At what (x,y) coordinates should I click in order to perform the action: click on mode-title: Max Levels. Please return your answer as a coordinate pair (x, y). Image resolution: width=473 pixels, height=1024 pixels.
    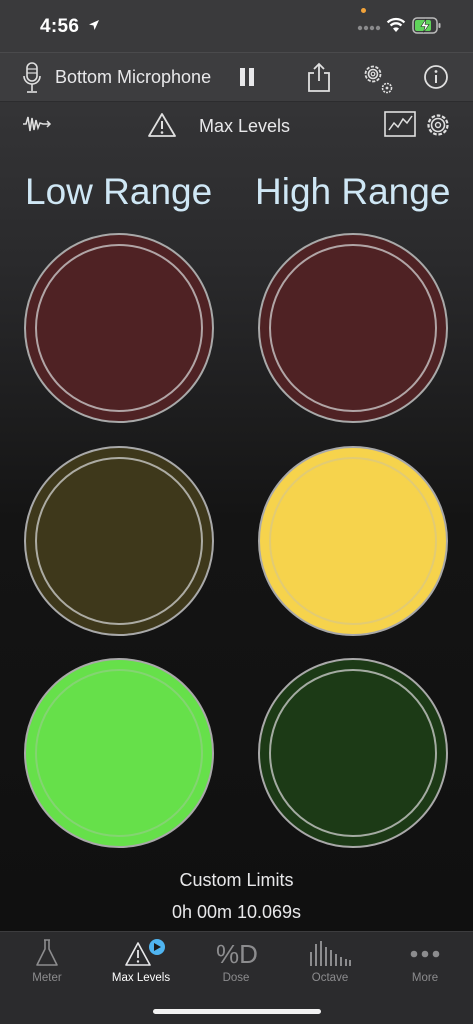
    Looking at the image, I should click on (245, 126).